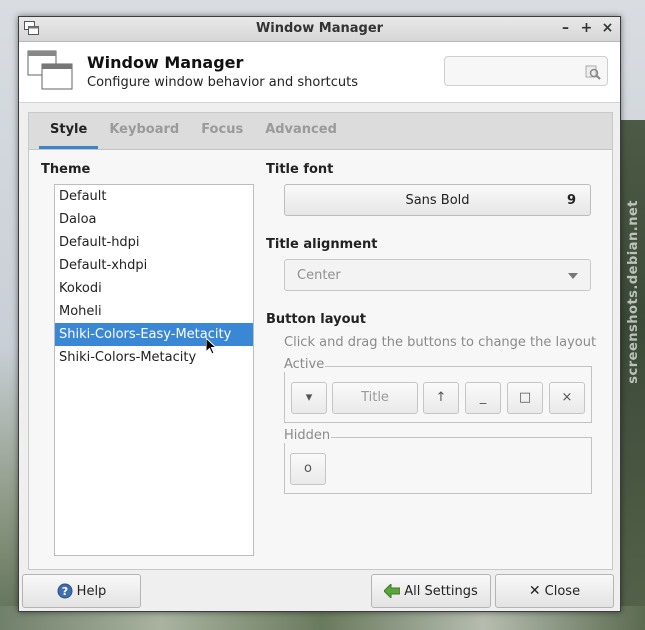 Image resolution: width=645 pixels, height=630 pixels. Describe the element at coordinates (441, 398) in the screenshot. I see `shade-layout-button: ↑` at that location.